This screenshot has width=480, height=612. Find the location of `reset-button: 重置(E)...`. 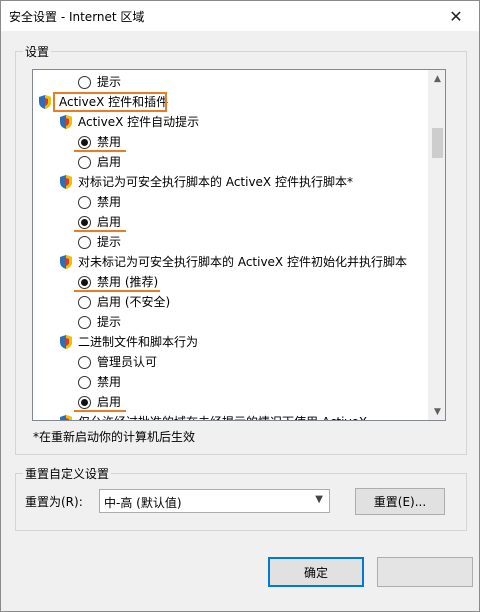

reset-button: 重置(E)... is located at coordinates (400, 501).